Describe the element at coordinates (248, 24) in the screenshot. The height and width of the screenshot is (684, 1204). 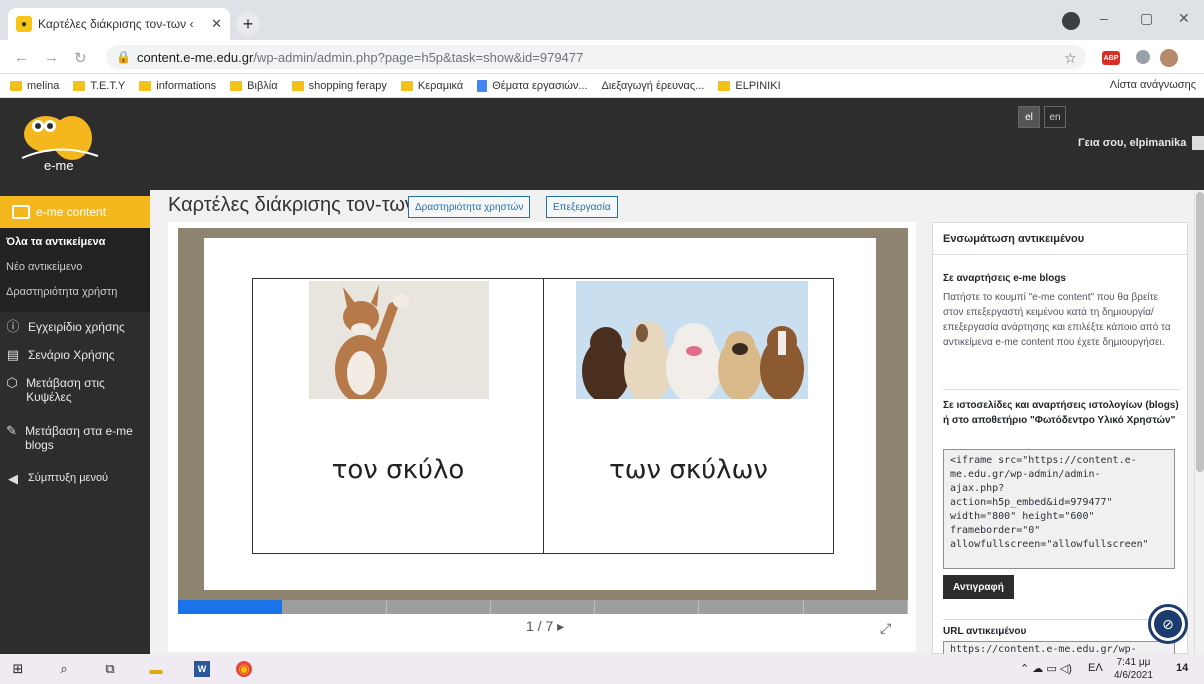
I see `new-tab-button: +` at that location.